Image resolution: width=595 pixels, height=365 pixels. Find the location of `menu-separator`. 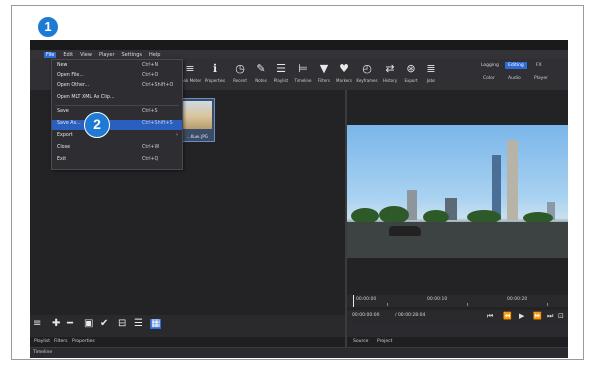

menu-separator is located at coordinates (117, 105).